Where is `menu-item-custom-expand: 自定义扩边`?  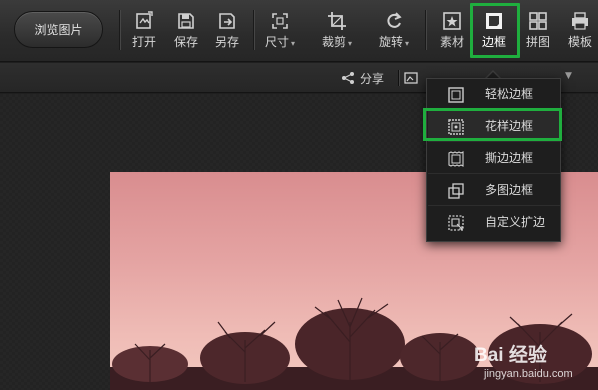
menu-item-custom-expand: 自定义扩边 is located at coordinates (494, 222).